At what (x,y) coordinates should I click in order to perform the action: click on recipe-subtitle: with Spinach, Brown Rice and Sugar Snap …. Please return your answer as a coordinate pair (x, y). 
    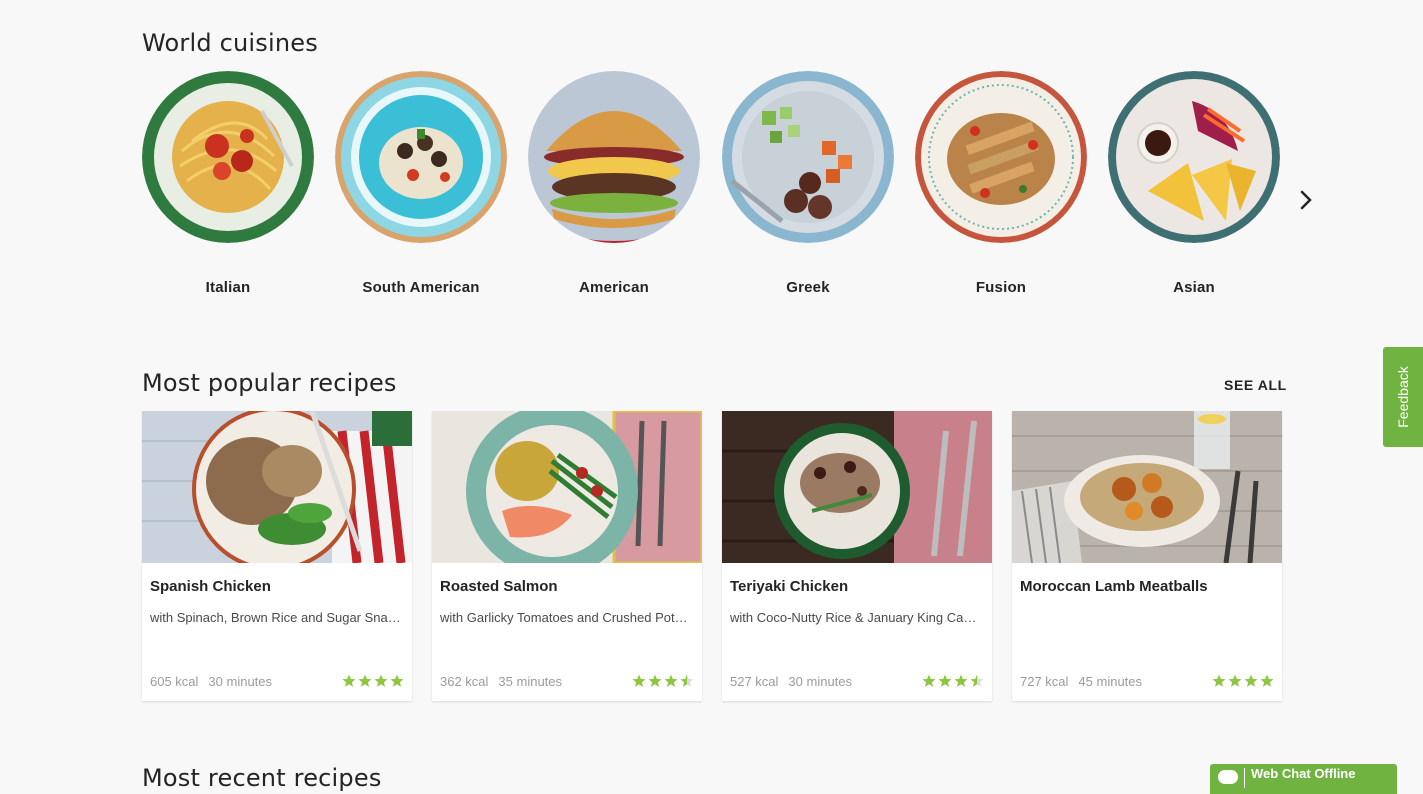
    Looking at the image, I should click on (276, 617).